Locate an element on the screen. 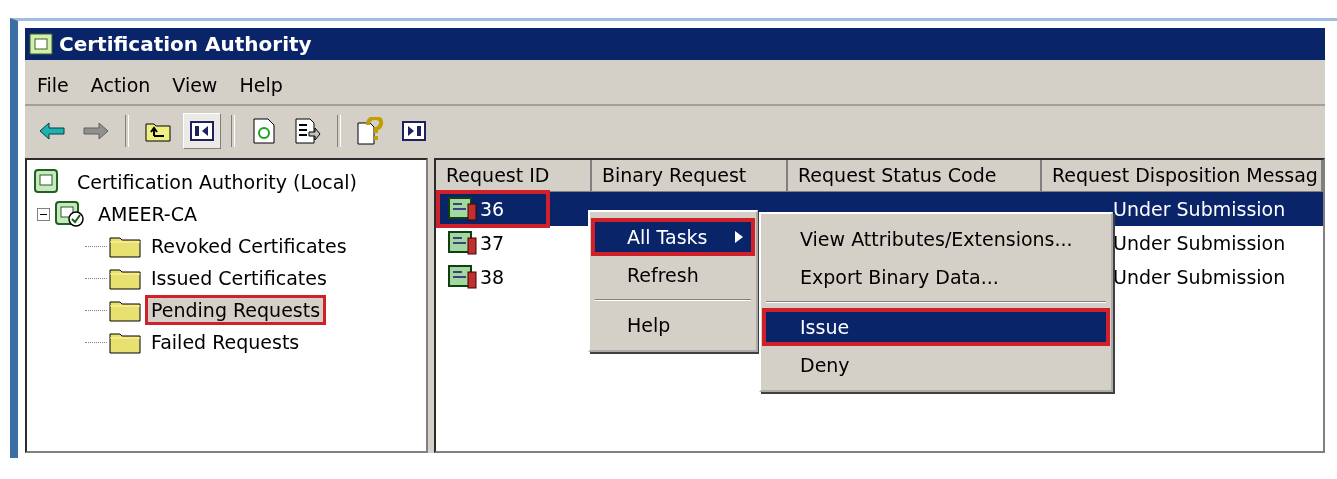 The width and height of the screenshot is (1337, 479). request-id: 37 is located at coordinates (492, 243).